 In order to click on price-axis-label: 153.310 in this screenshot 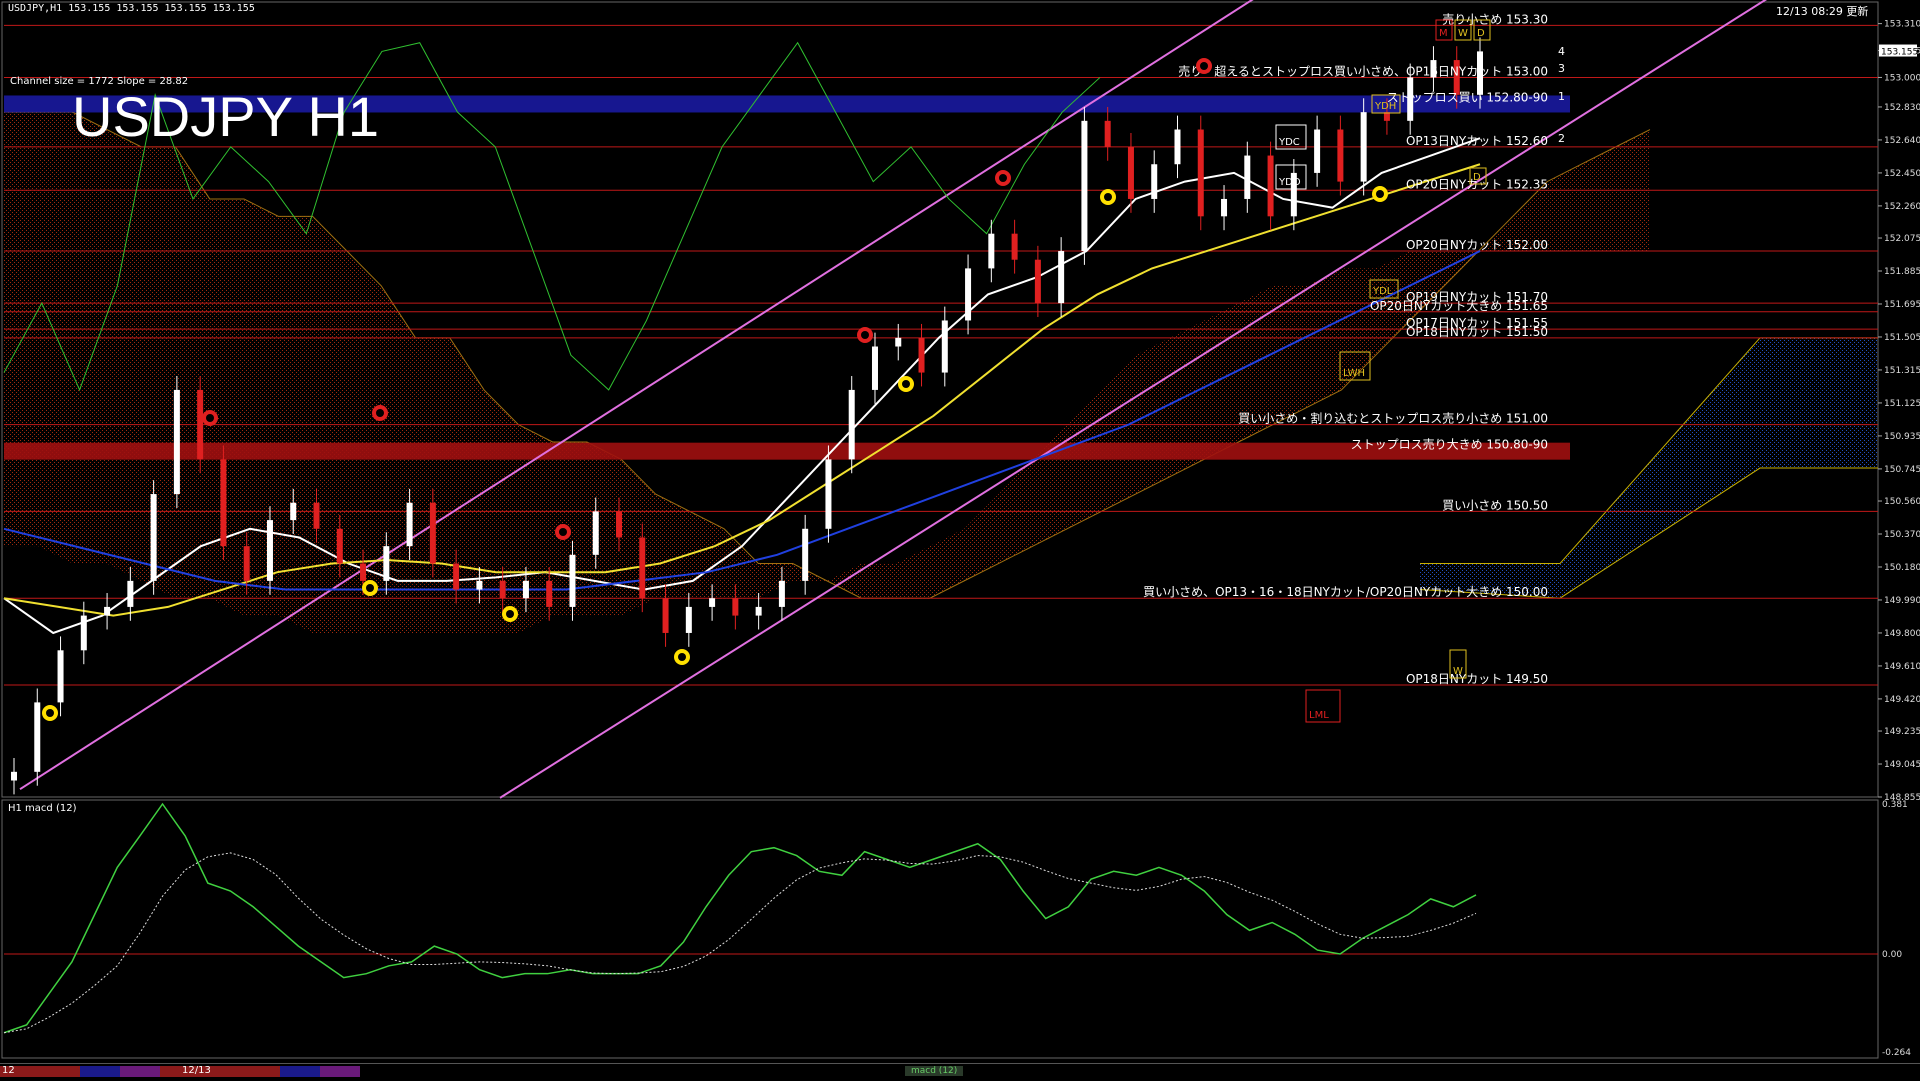, I will do `click(1902, 25)`.